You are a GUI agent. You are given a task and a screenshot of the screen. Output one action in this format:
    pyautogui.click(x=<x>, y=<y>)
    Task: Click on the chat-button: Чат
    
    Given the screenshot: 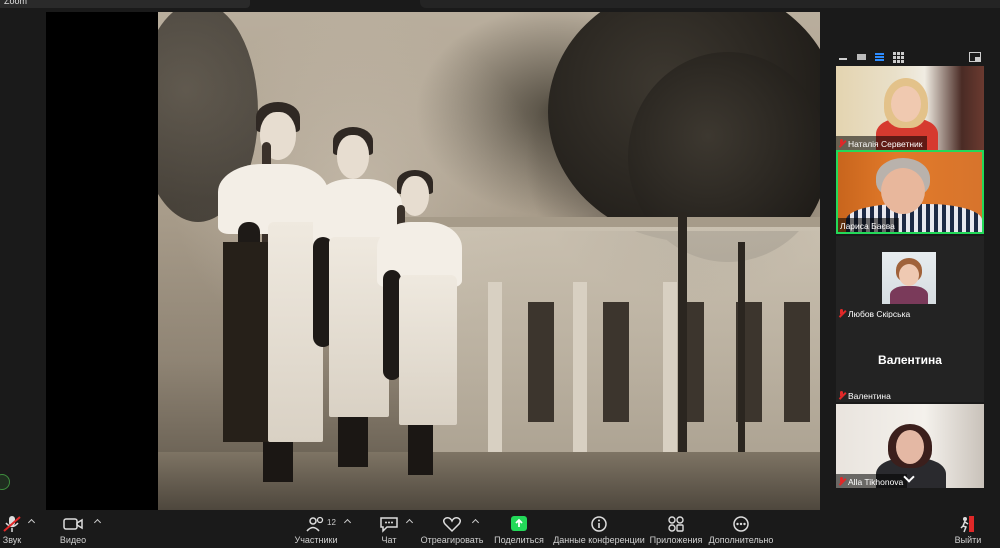 What is the action you would take?
    pyautogui.click(x=389, y=530)
    